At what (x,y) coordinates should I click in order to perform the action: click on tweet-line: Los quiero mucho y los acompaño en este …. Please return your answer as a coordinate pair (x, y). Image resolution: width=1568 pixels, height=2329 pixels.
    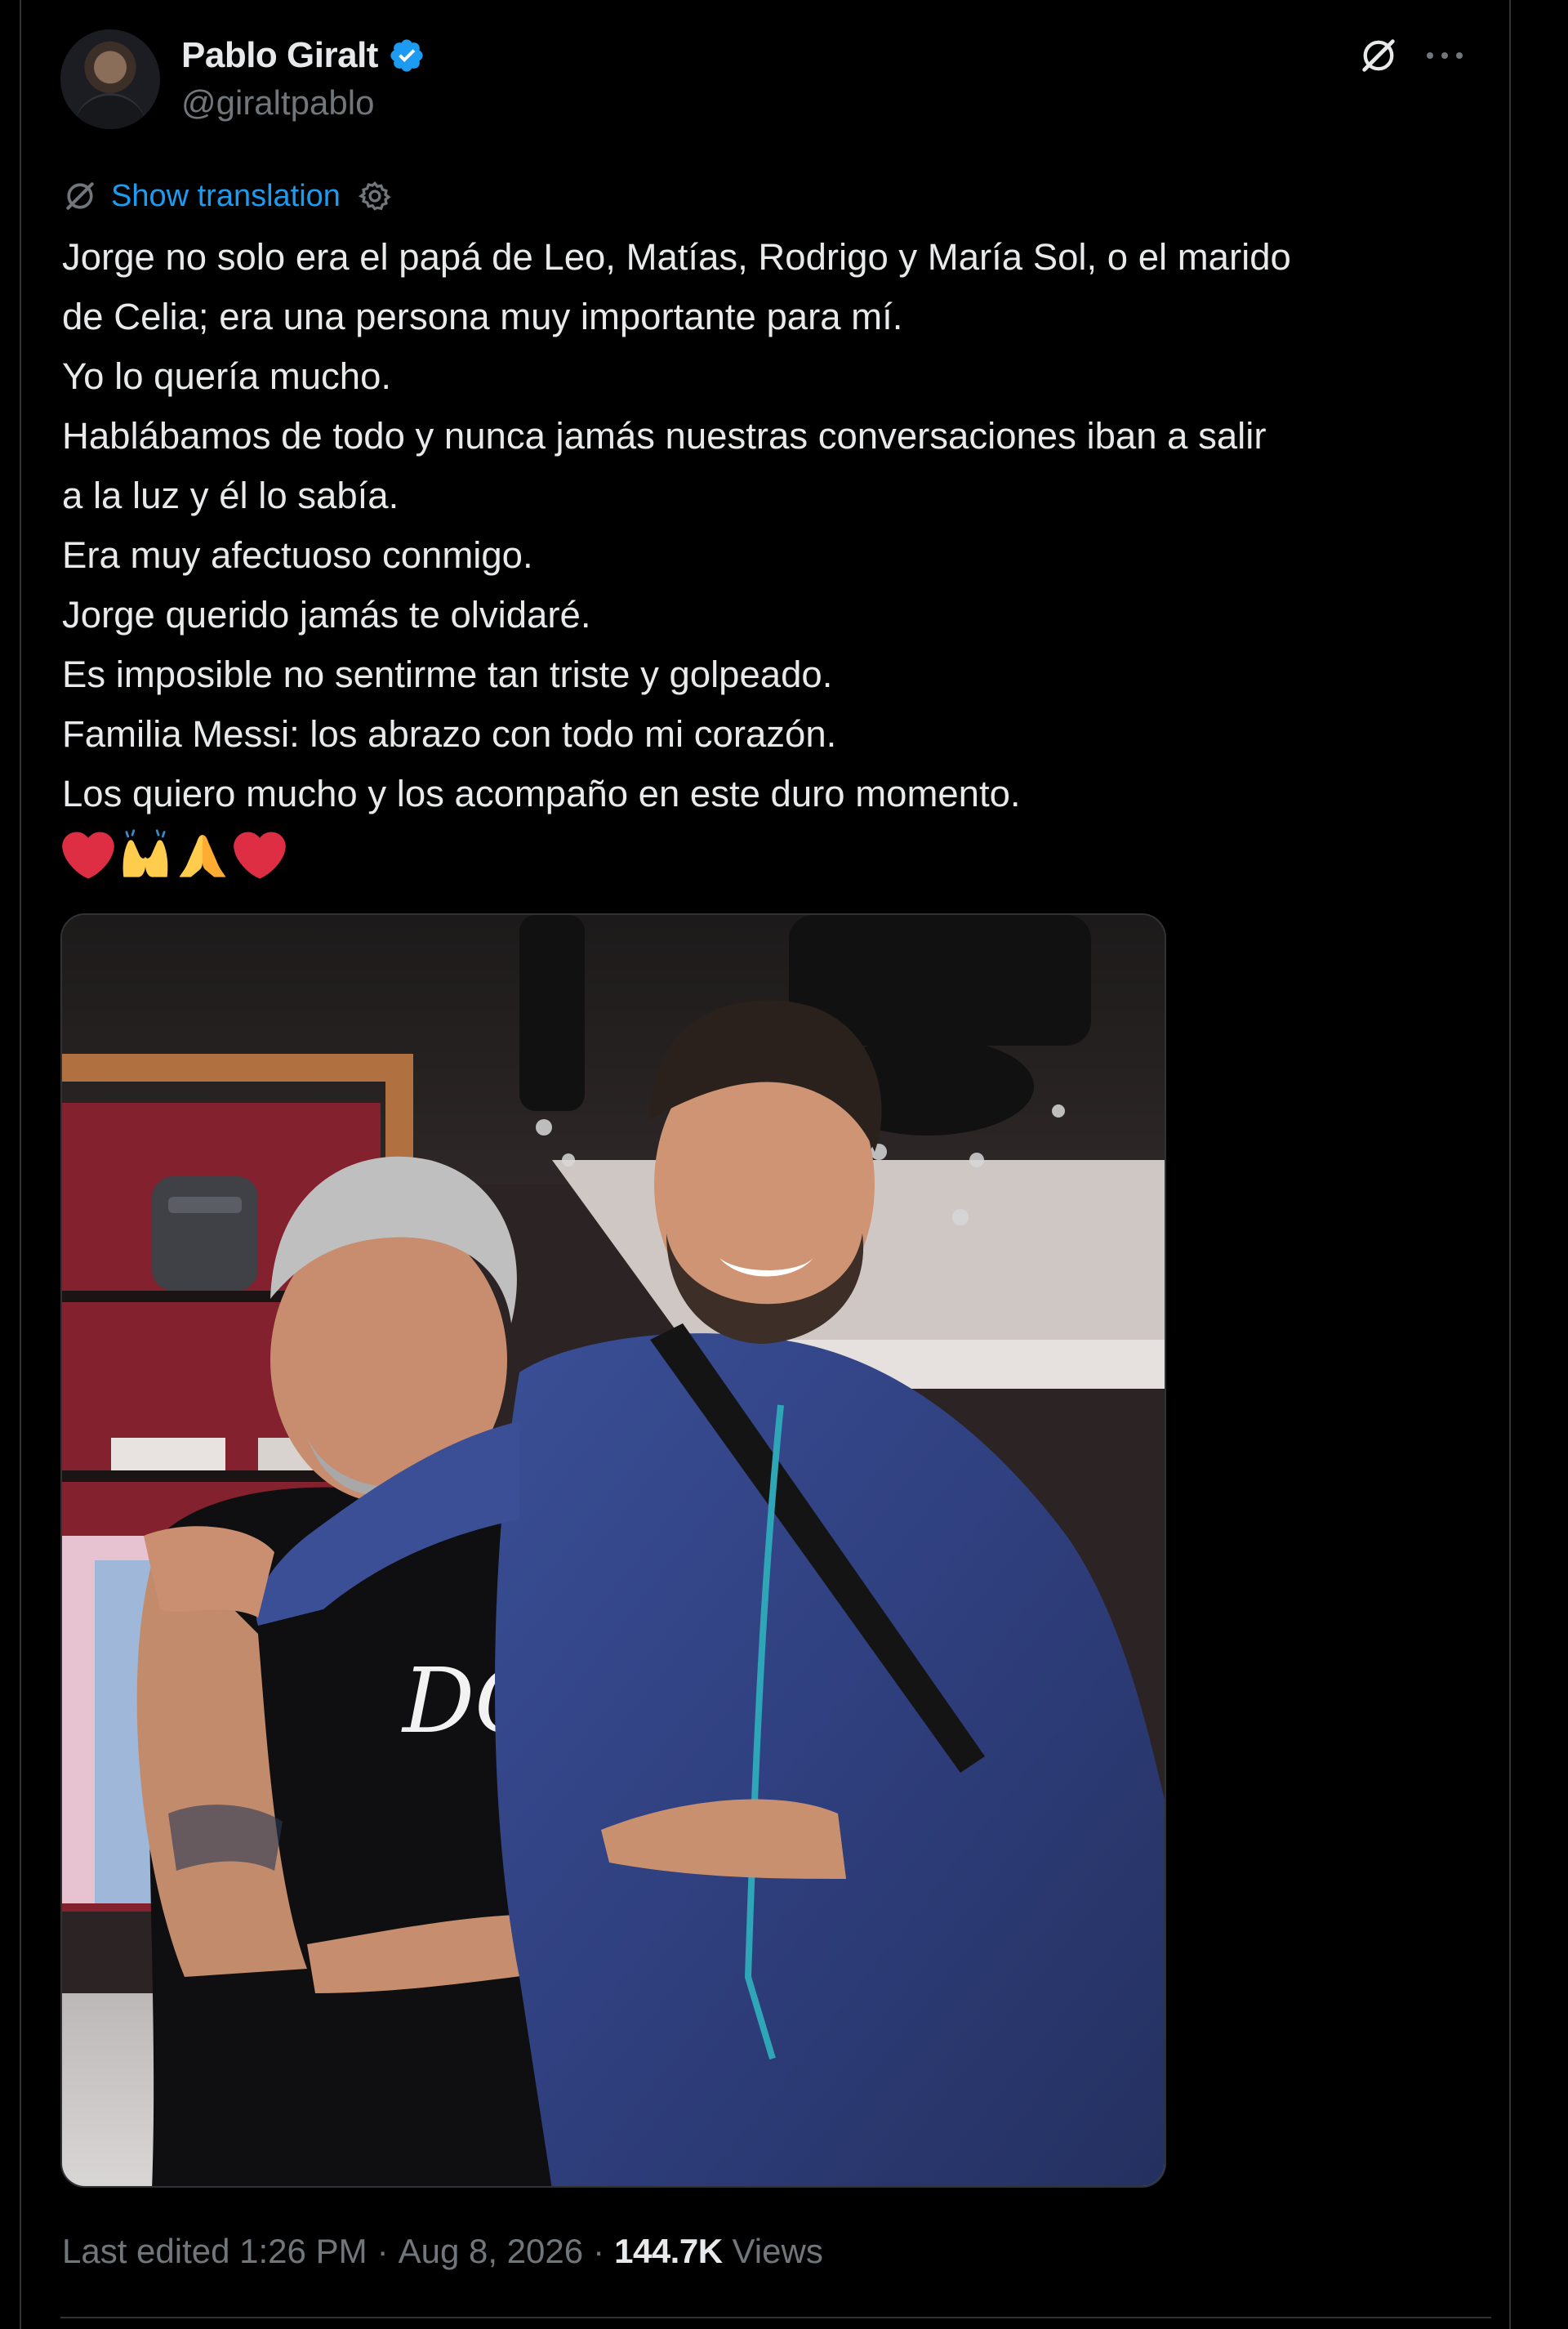
    Looking at the image, I should click on (541, 794).